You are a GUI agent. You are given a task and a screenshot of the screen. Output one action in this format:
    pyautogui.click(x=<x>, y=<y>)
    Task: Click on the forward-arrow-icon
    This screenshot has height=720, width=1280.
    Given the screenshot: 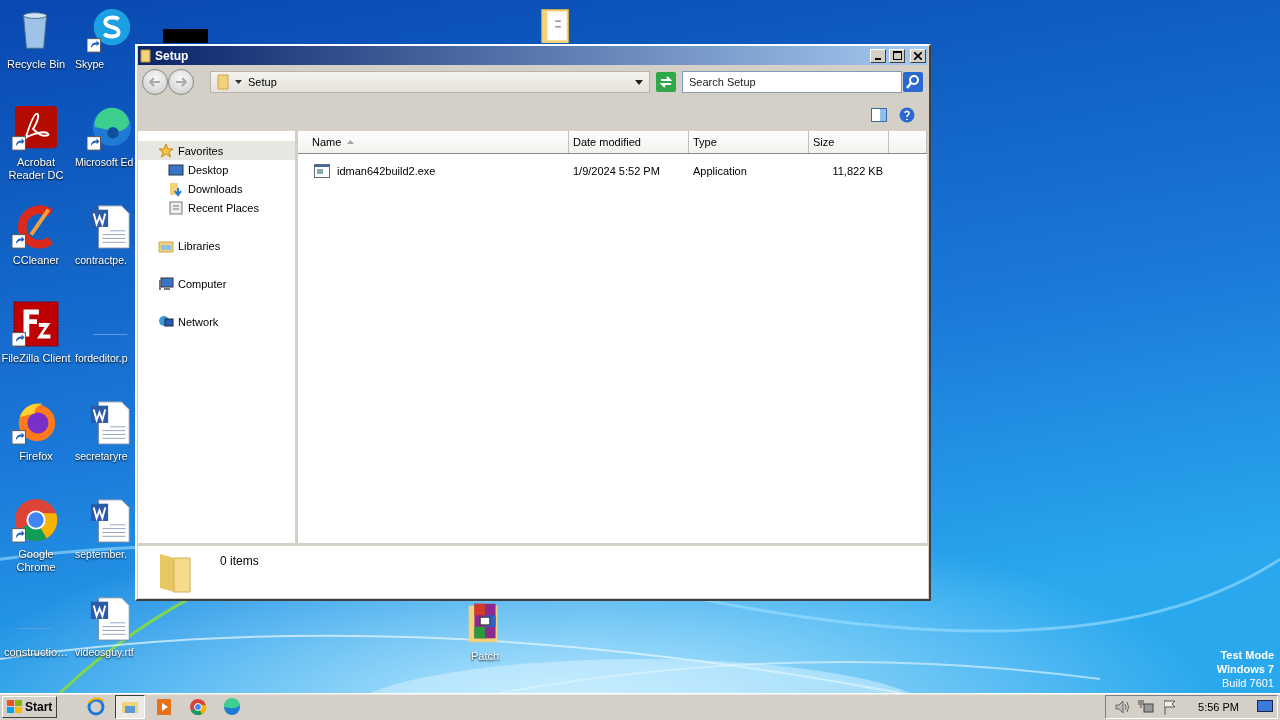 What is the action you would take?
    pyautogui.click(x=181, y=82)
    